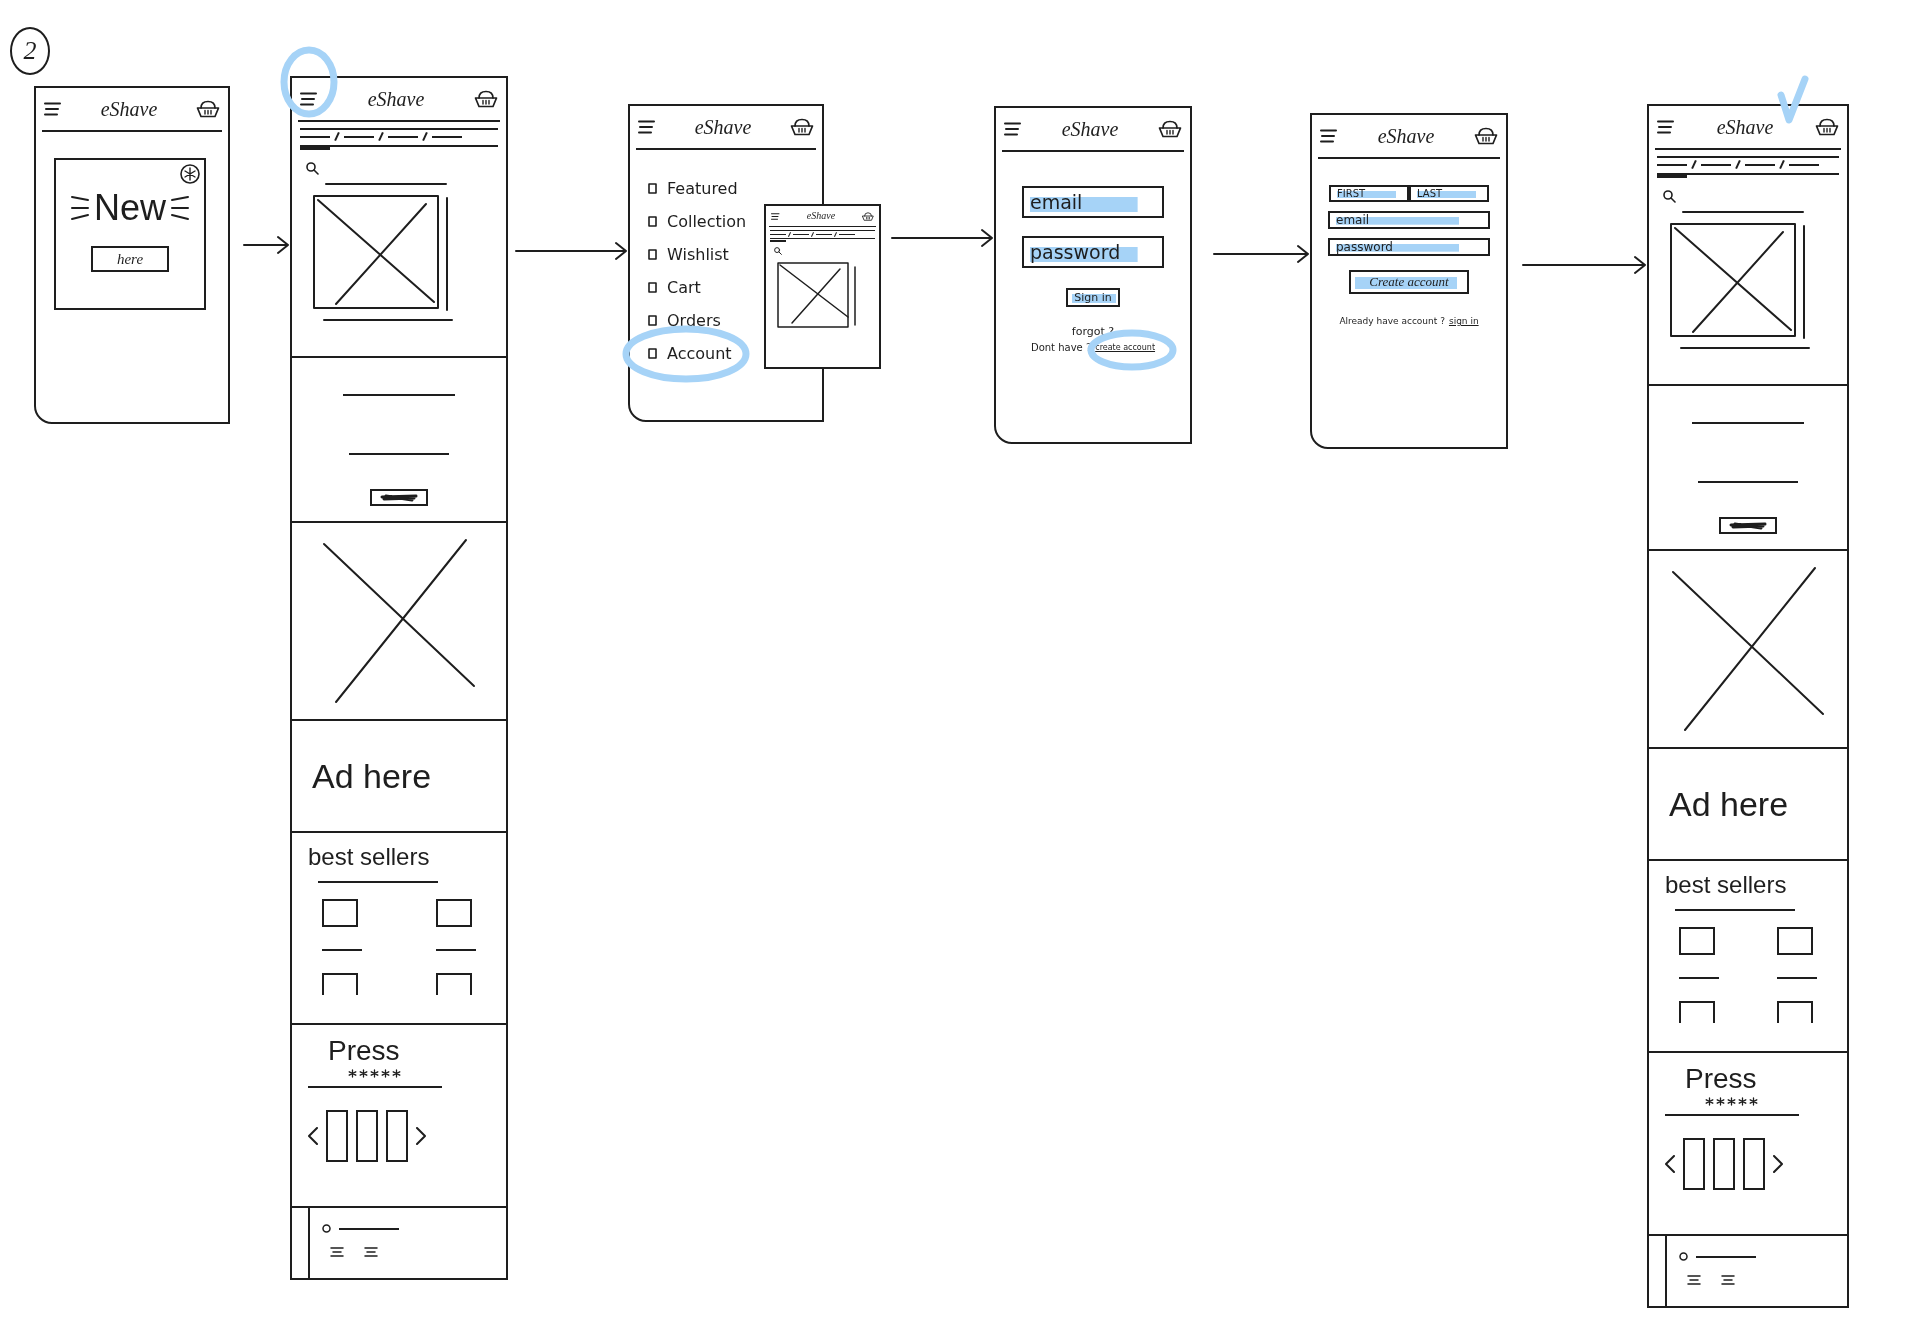 The image size is (1920, 1330). What do you see at coordinates (693, 188) in the screenshot?
I see `menu-item: Featured` at bounding box center [693, 188].